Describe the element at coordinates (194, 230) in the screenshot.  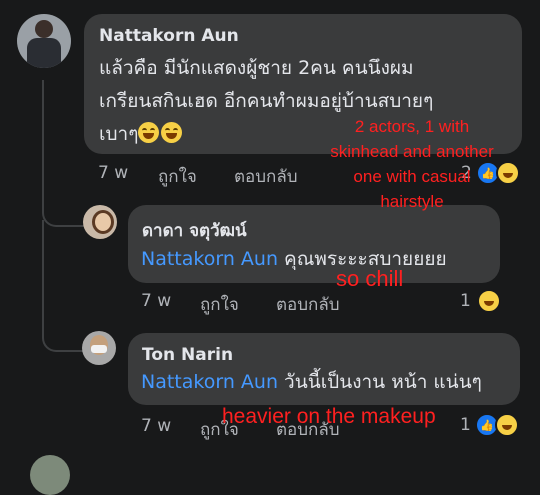
I see `comment-author: ดาดา จตุวัฒน์` at that location.